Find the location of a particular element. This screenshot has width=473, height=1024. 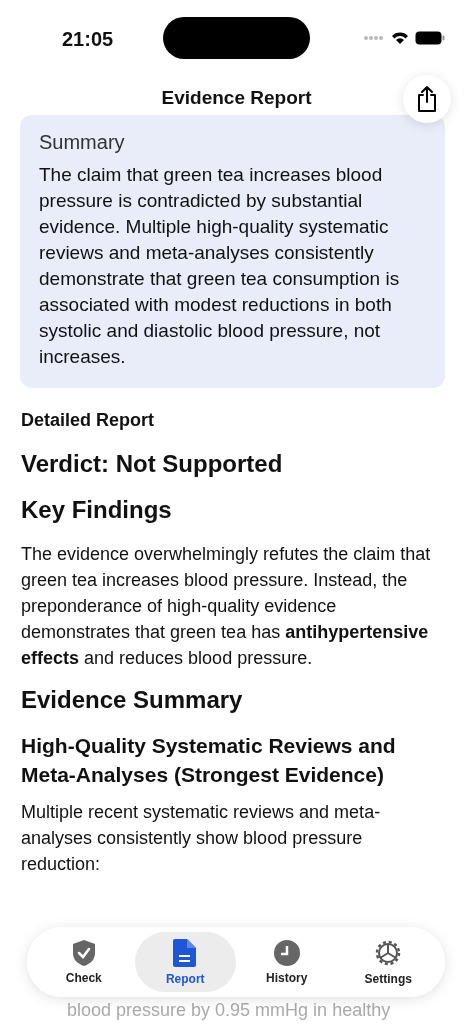

section-label: Detailed Report is located at coordinates (88, 420).